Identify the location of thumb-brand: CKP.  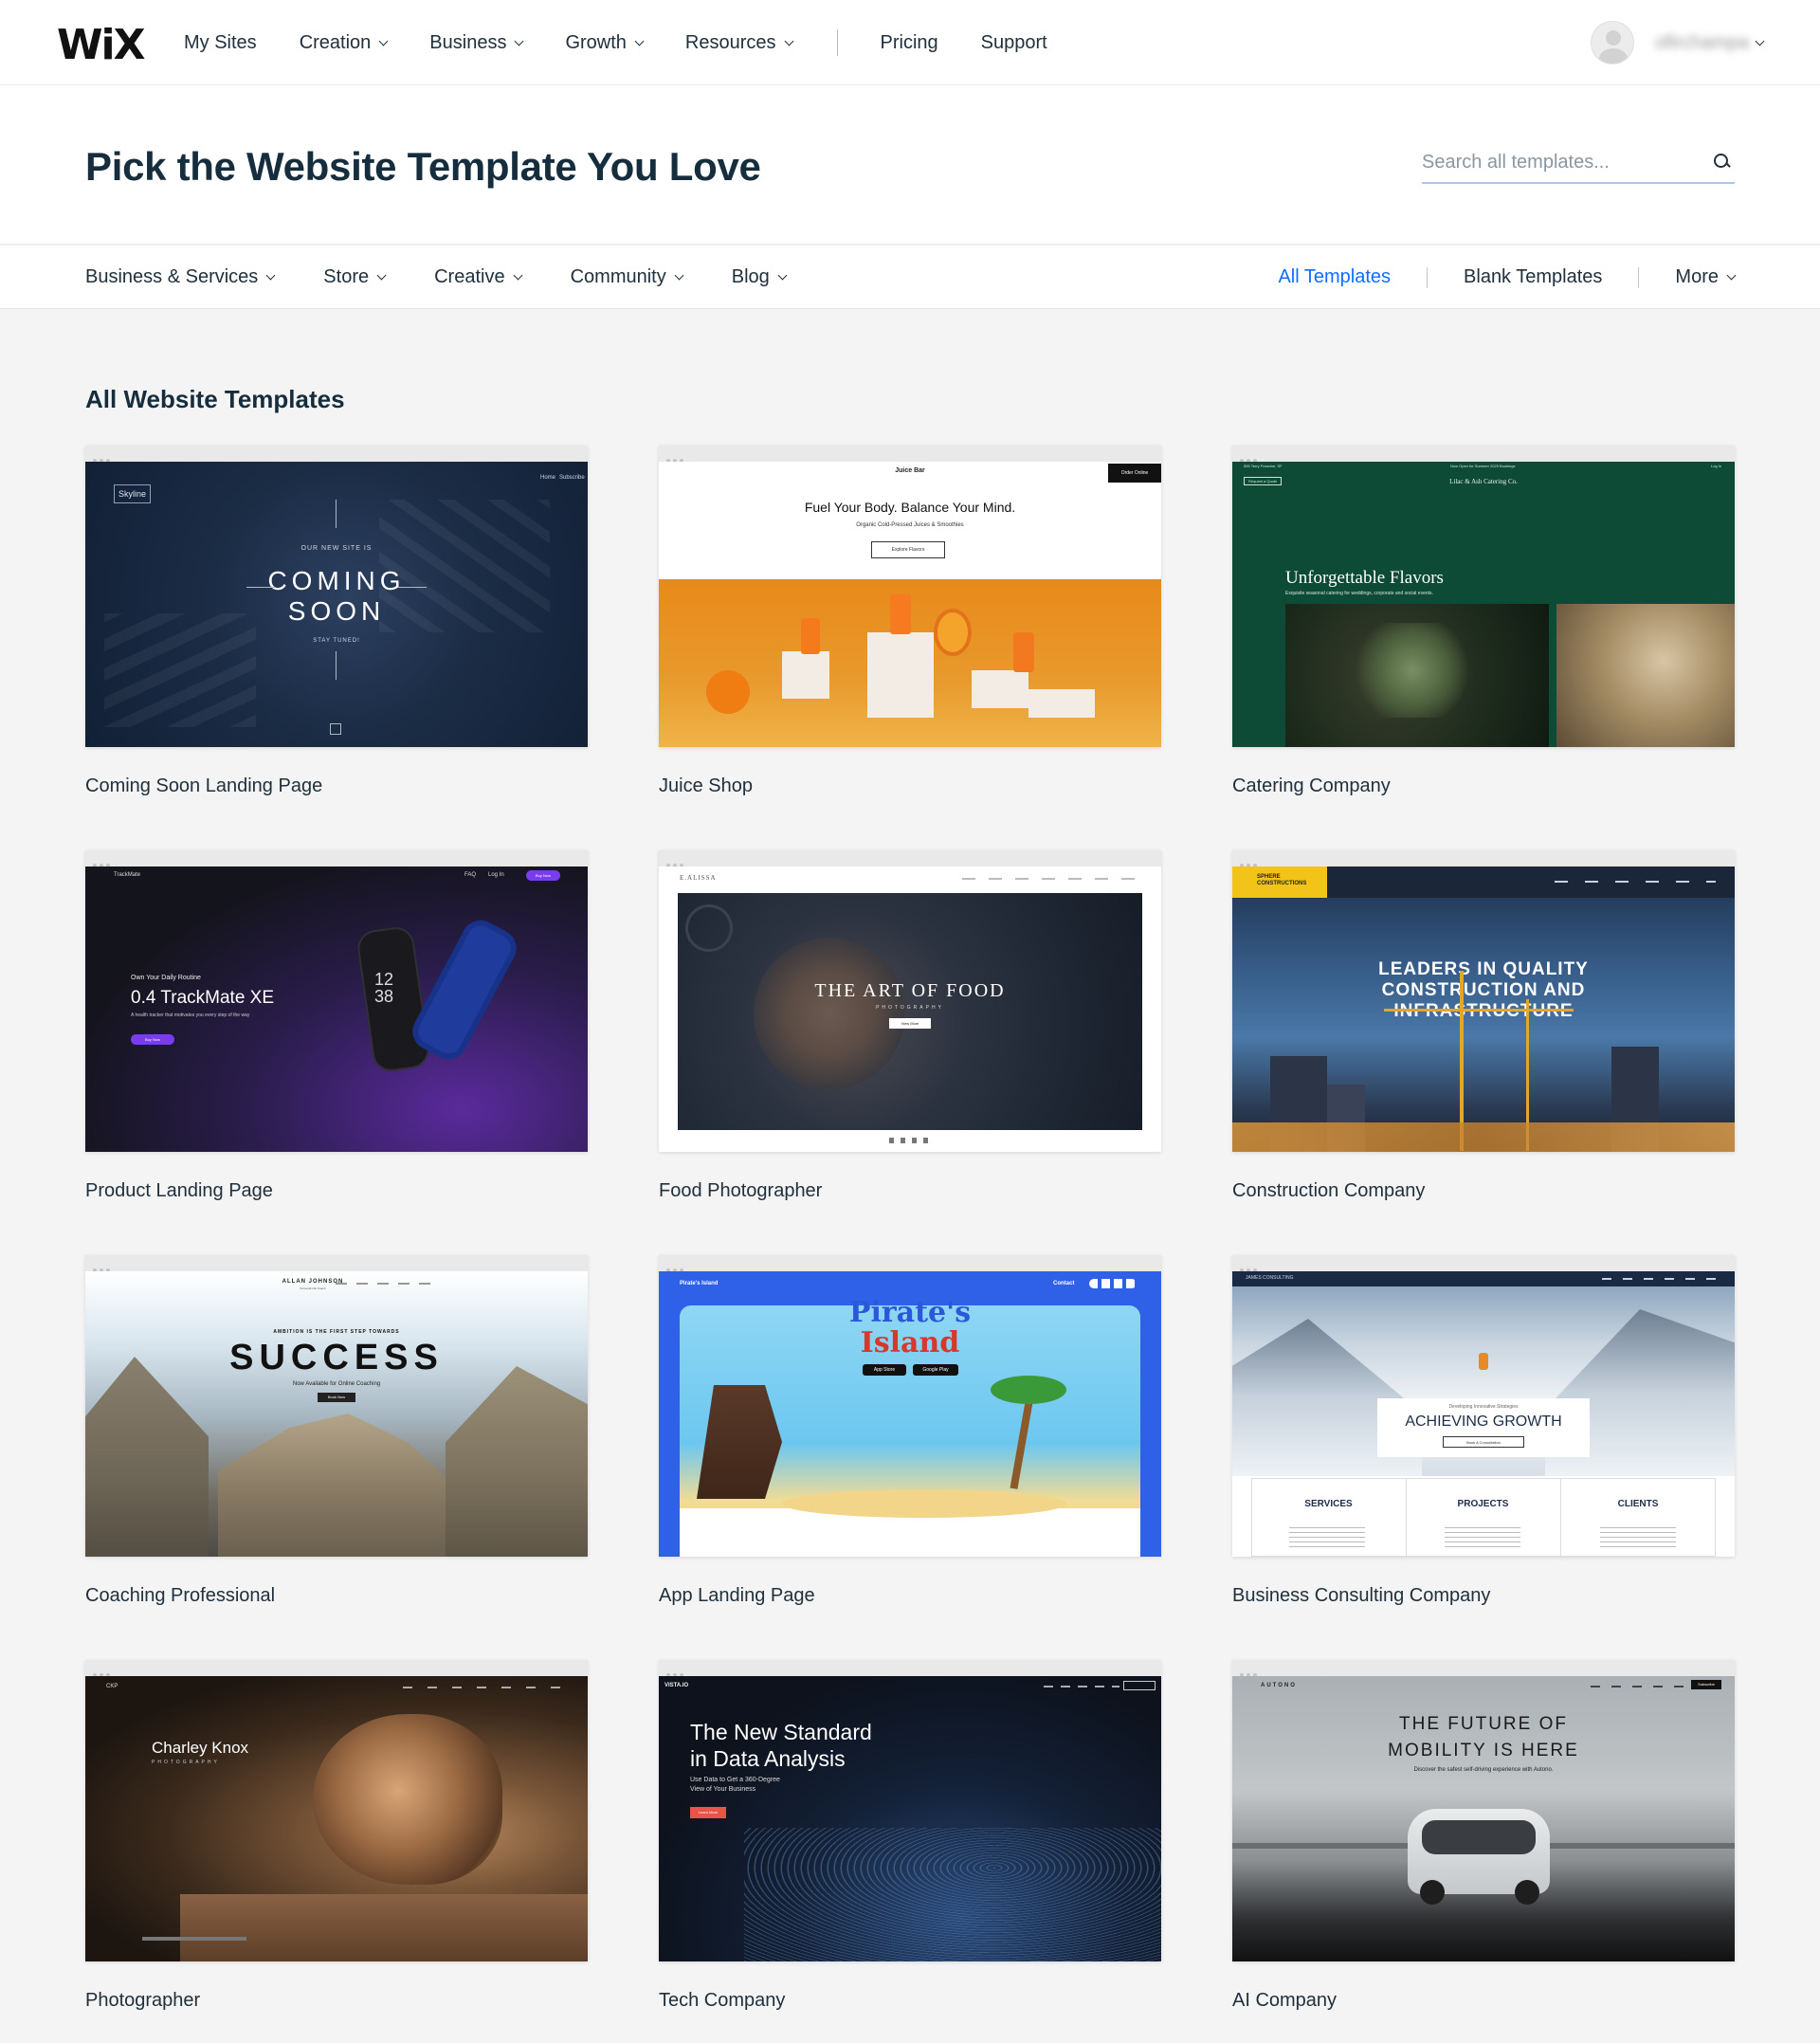
(112, 1686).